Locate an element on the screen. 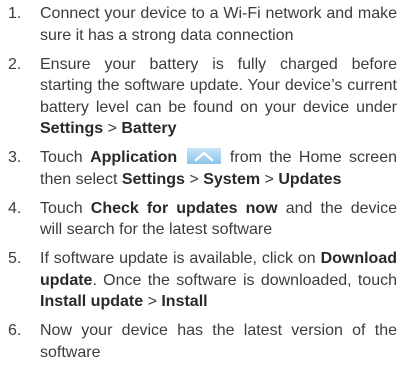 The height and width of the screenshot is (372, 401). step-number: 4. is located at coordinates (15, 208).